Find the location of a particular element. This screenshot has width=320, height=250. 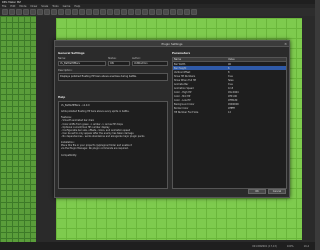

parameter-row: Color - Mid HP #ffcc00 is located at coordinates (229, 96).